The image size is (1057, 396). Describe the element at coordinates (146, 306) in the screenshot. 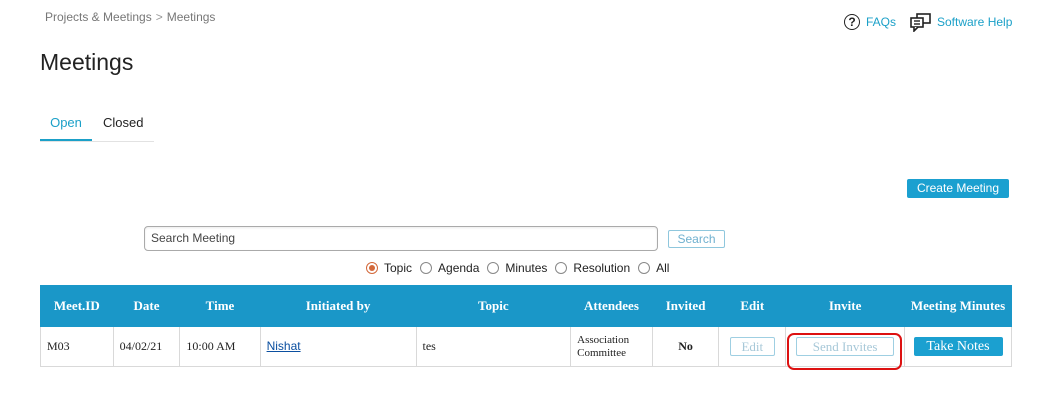

I see `header-date: Date` at that location.